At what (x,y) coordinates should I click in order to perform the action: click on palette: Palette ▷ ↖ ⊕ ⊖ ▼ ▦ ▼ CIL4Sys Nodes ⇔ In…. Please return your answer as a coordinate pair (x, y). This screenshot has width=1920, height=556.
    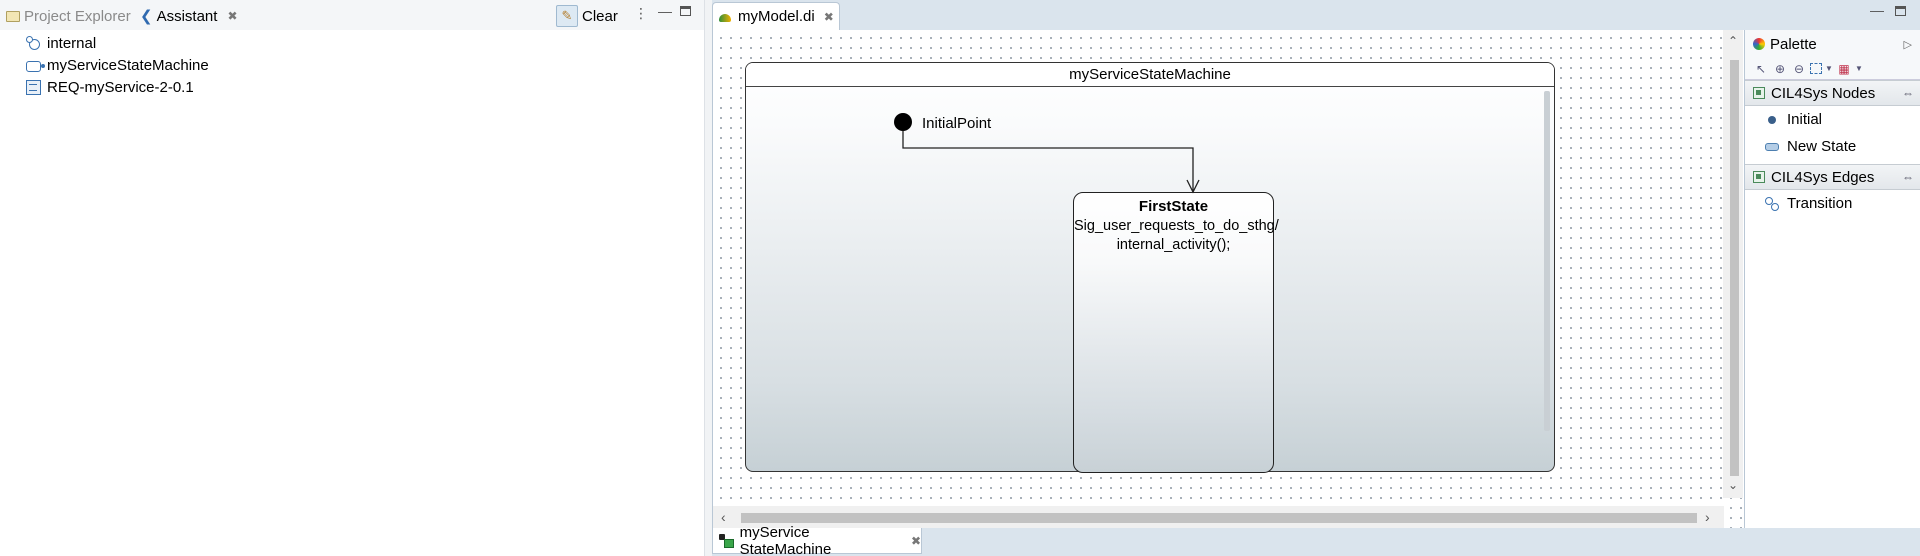
    Looking at the image, I should click on (1832, 279).